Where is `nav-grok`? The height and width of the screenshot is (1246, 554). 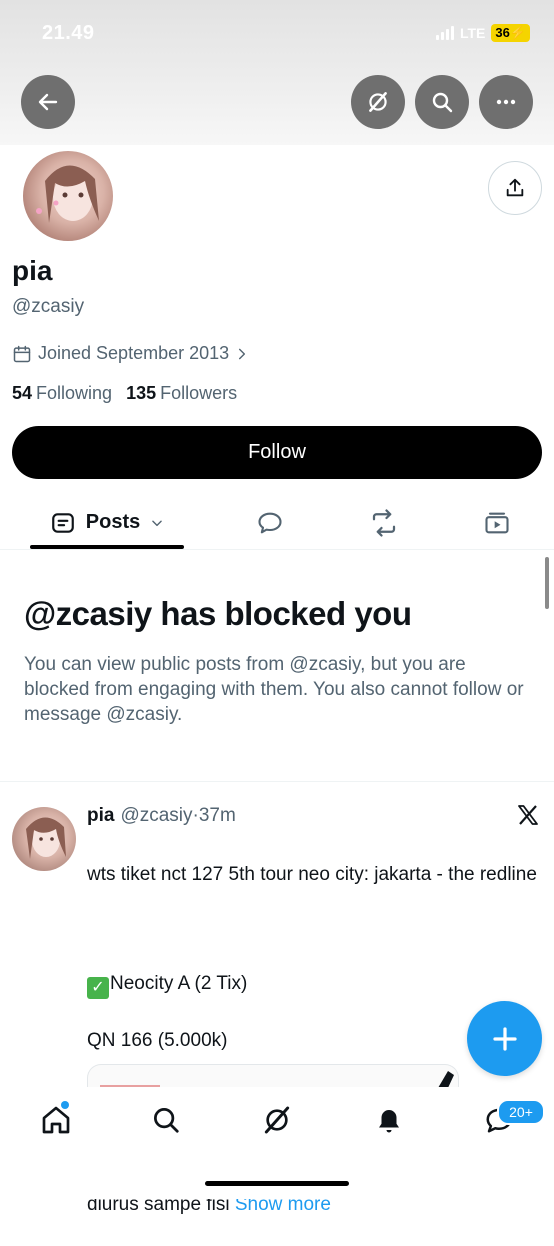 nav-grok is located at coordinates (277, 1120).